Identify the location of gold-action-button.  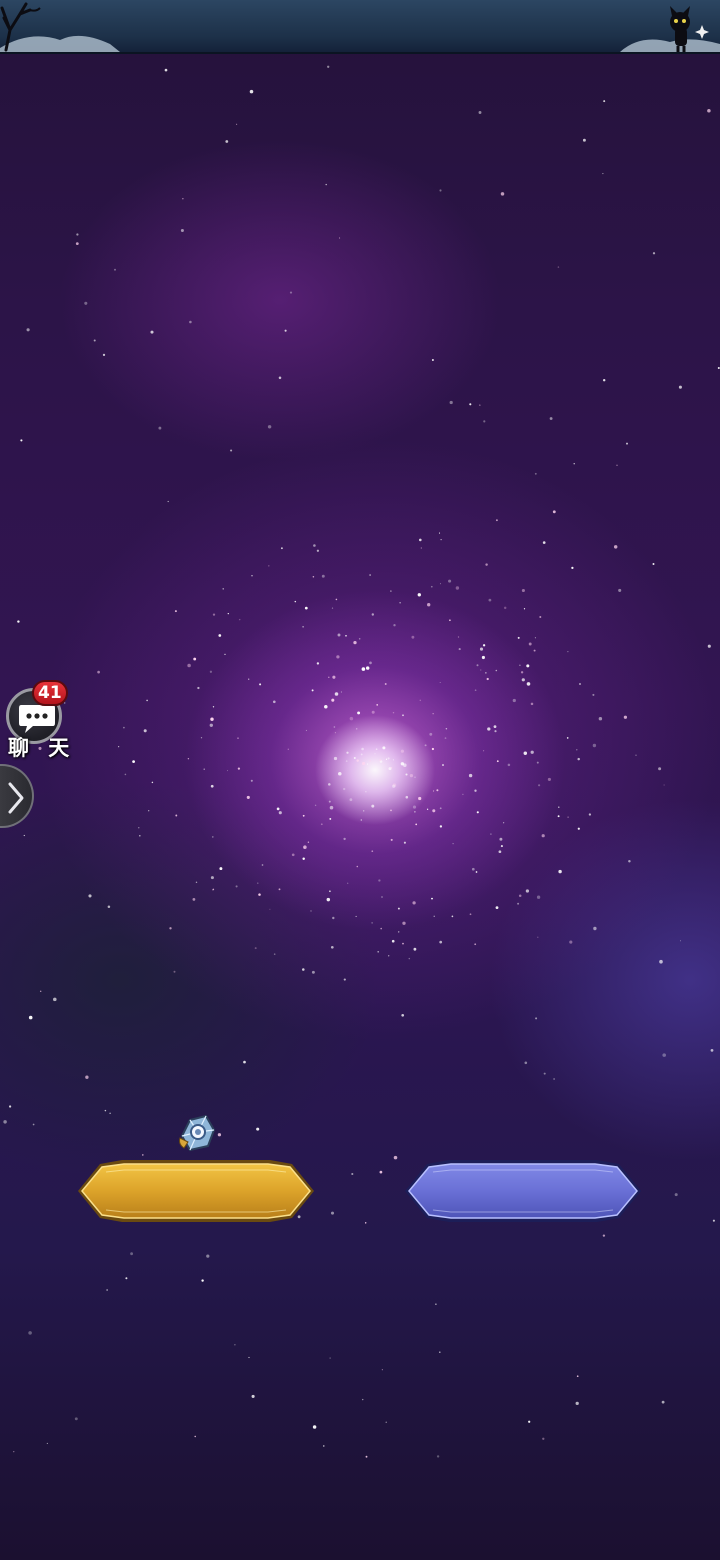
(196, 1191).